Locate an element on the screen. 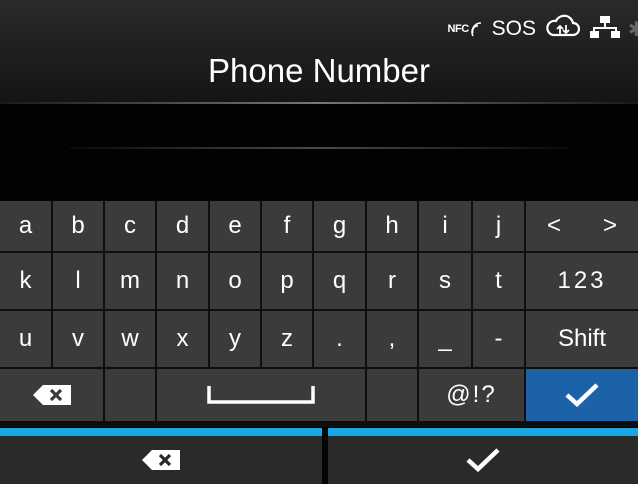  key-k: k is located at coordinates (25, 281).